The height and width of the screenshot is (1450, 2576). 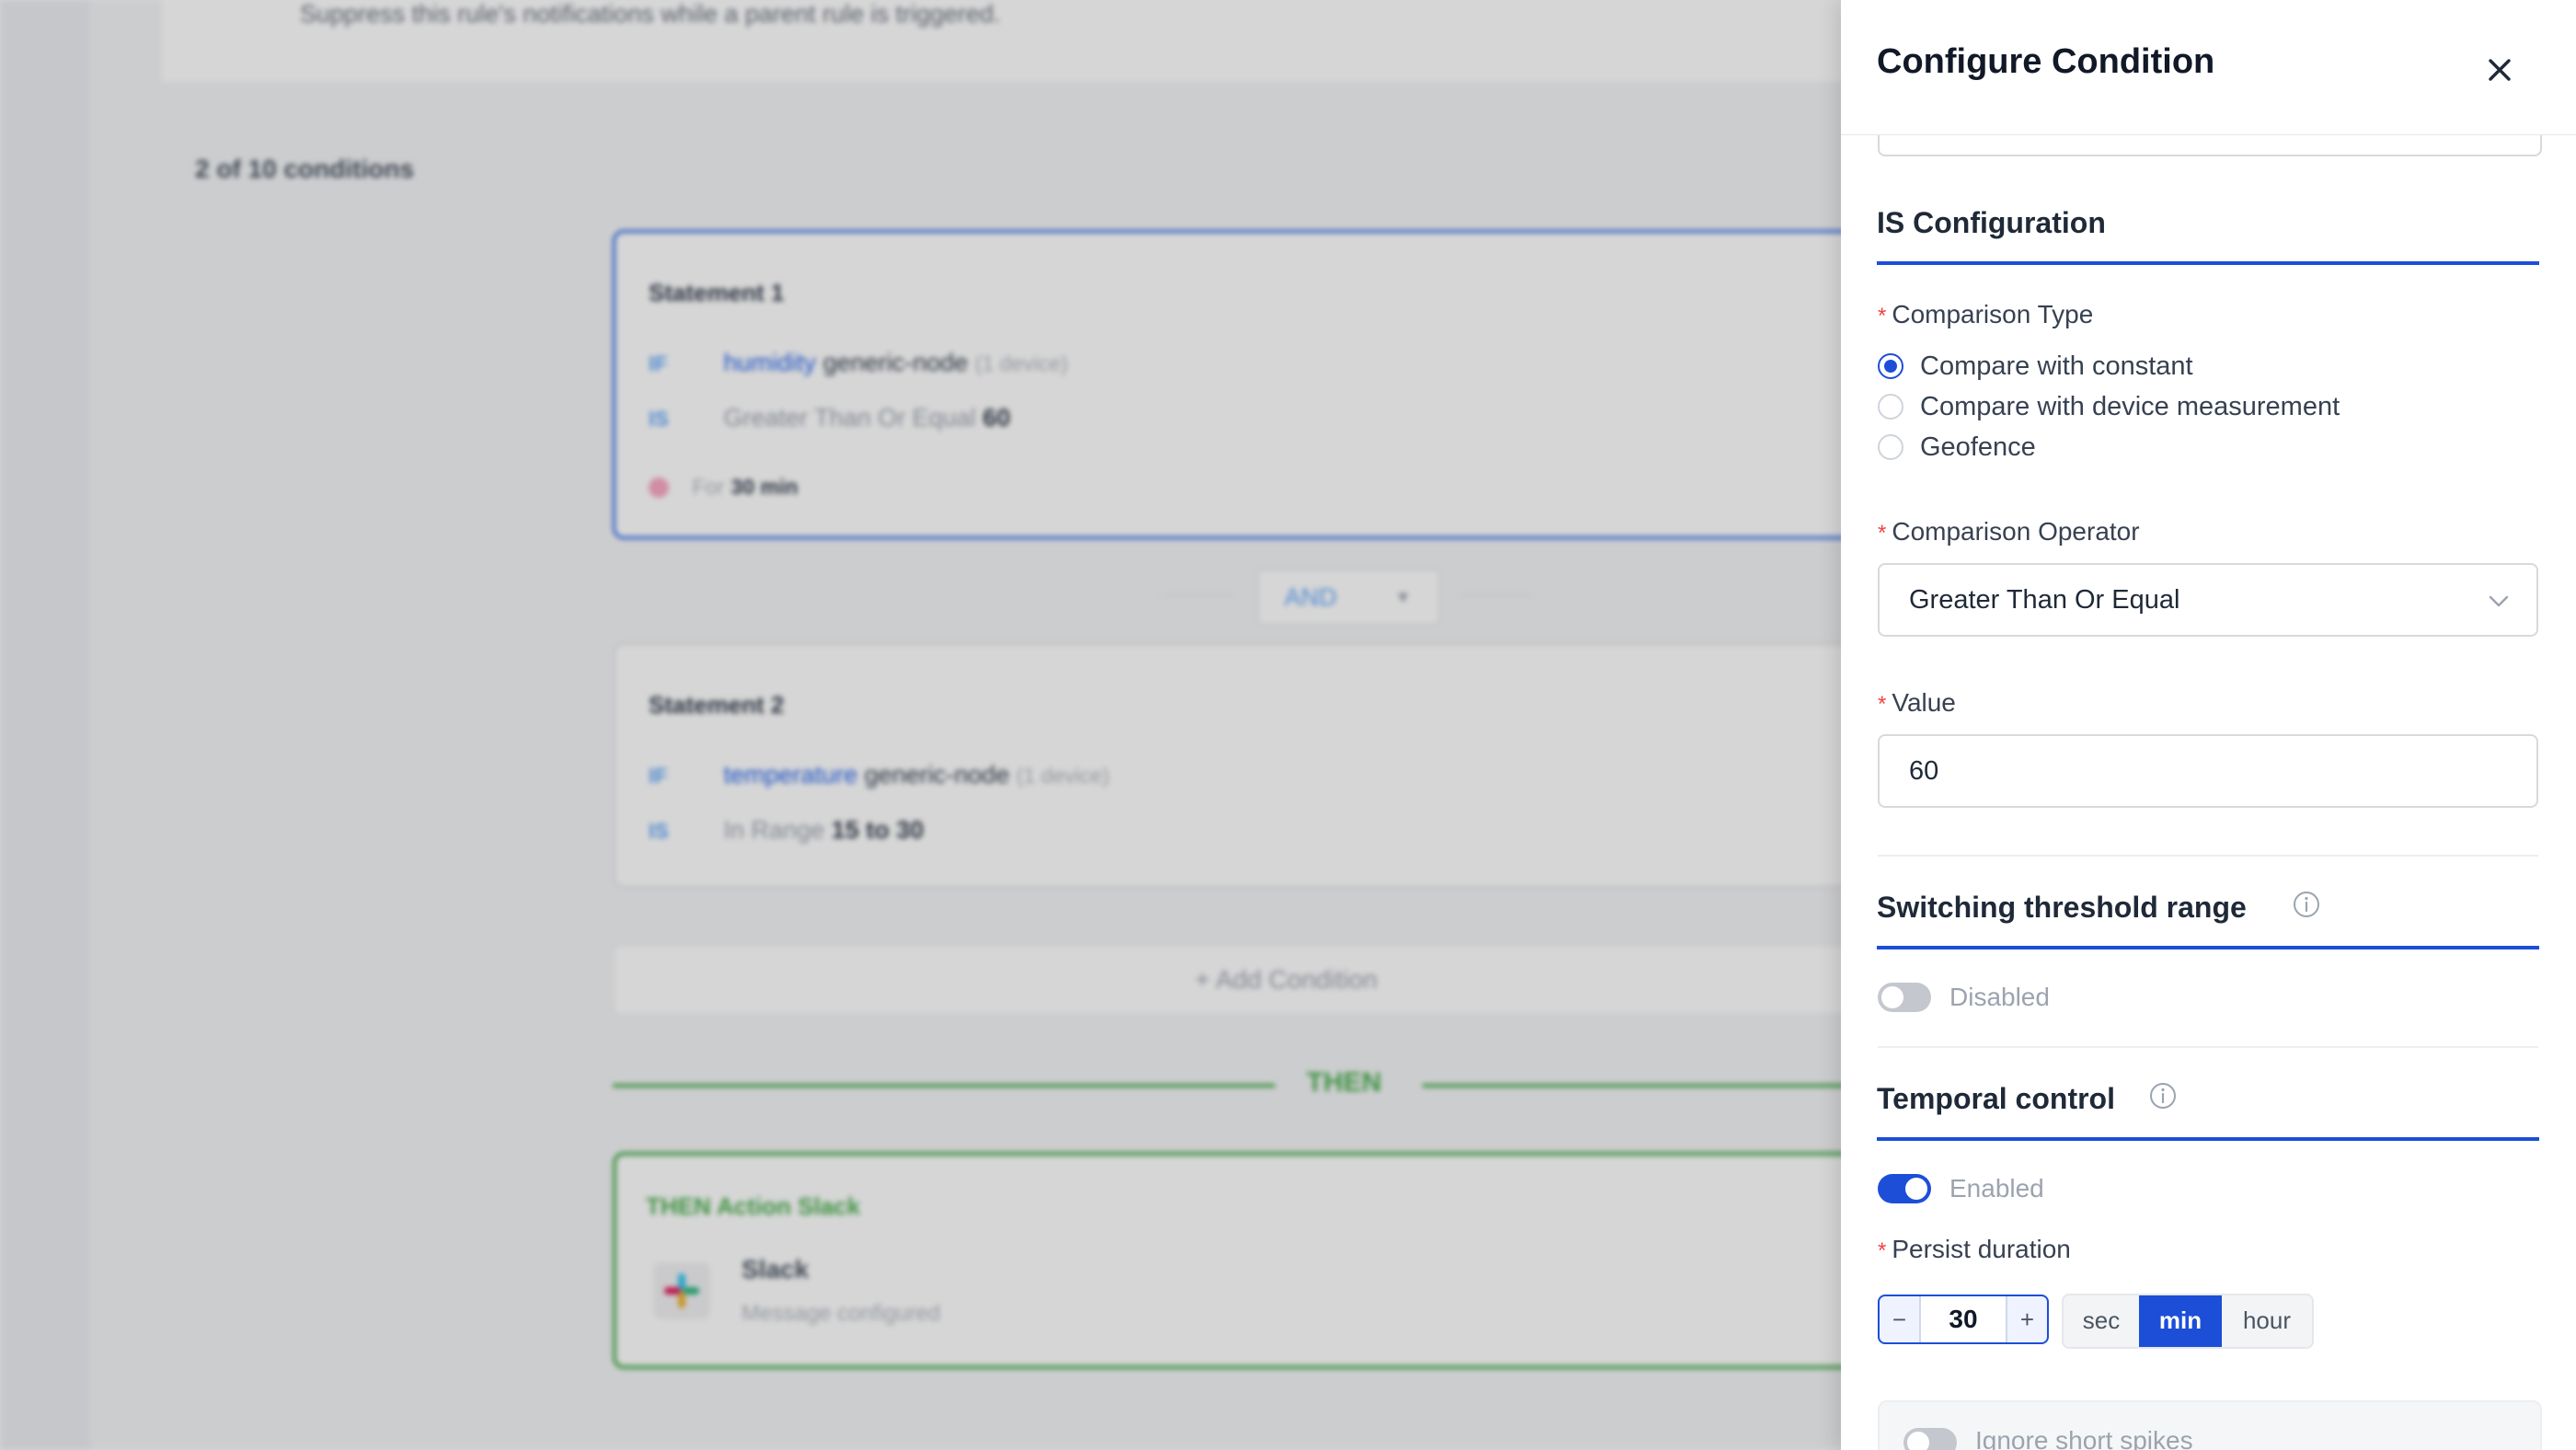 What do you see at coordinates (1974, 1249) in the screenshot?
I see `persist-duration-label: * Persist duration` at bounding box center [1974, 1249].